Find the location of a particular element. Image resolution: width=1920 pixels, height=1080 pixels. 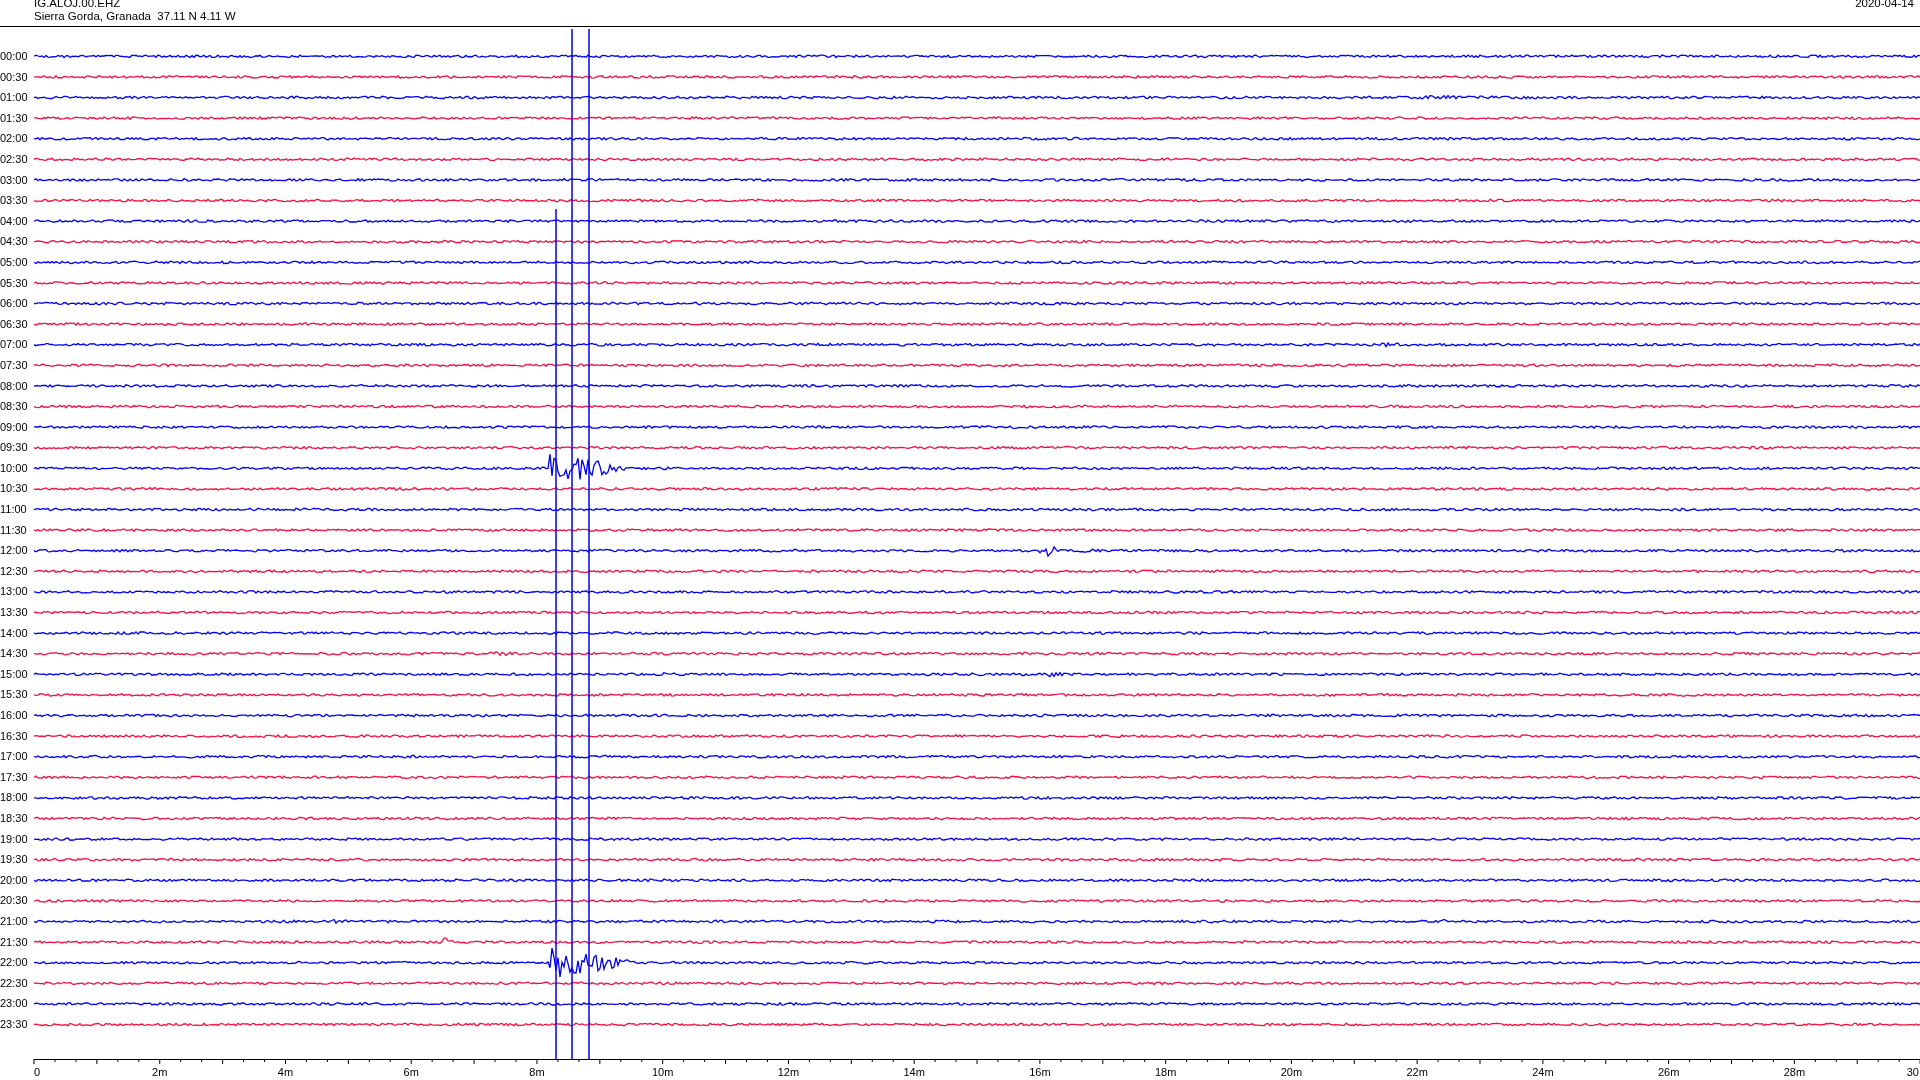

axis-tick-label: 18m is located at coordinates (1165, 1072).